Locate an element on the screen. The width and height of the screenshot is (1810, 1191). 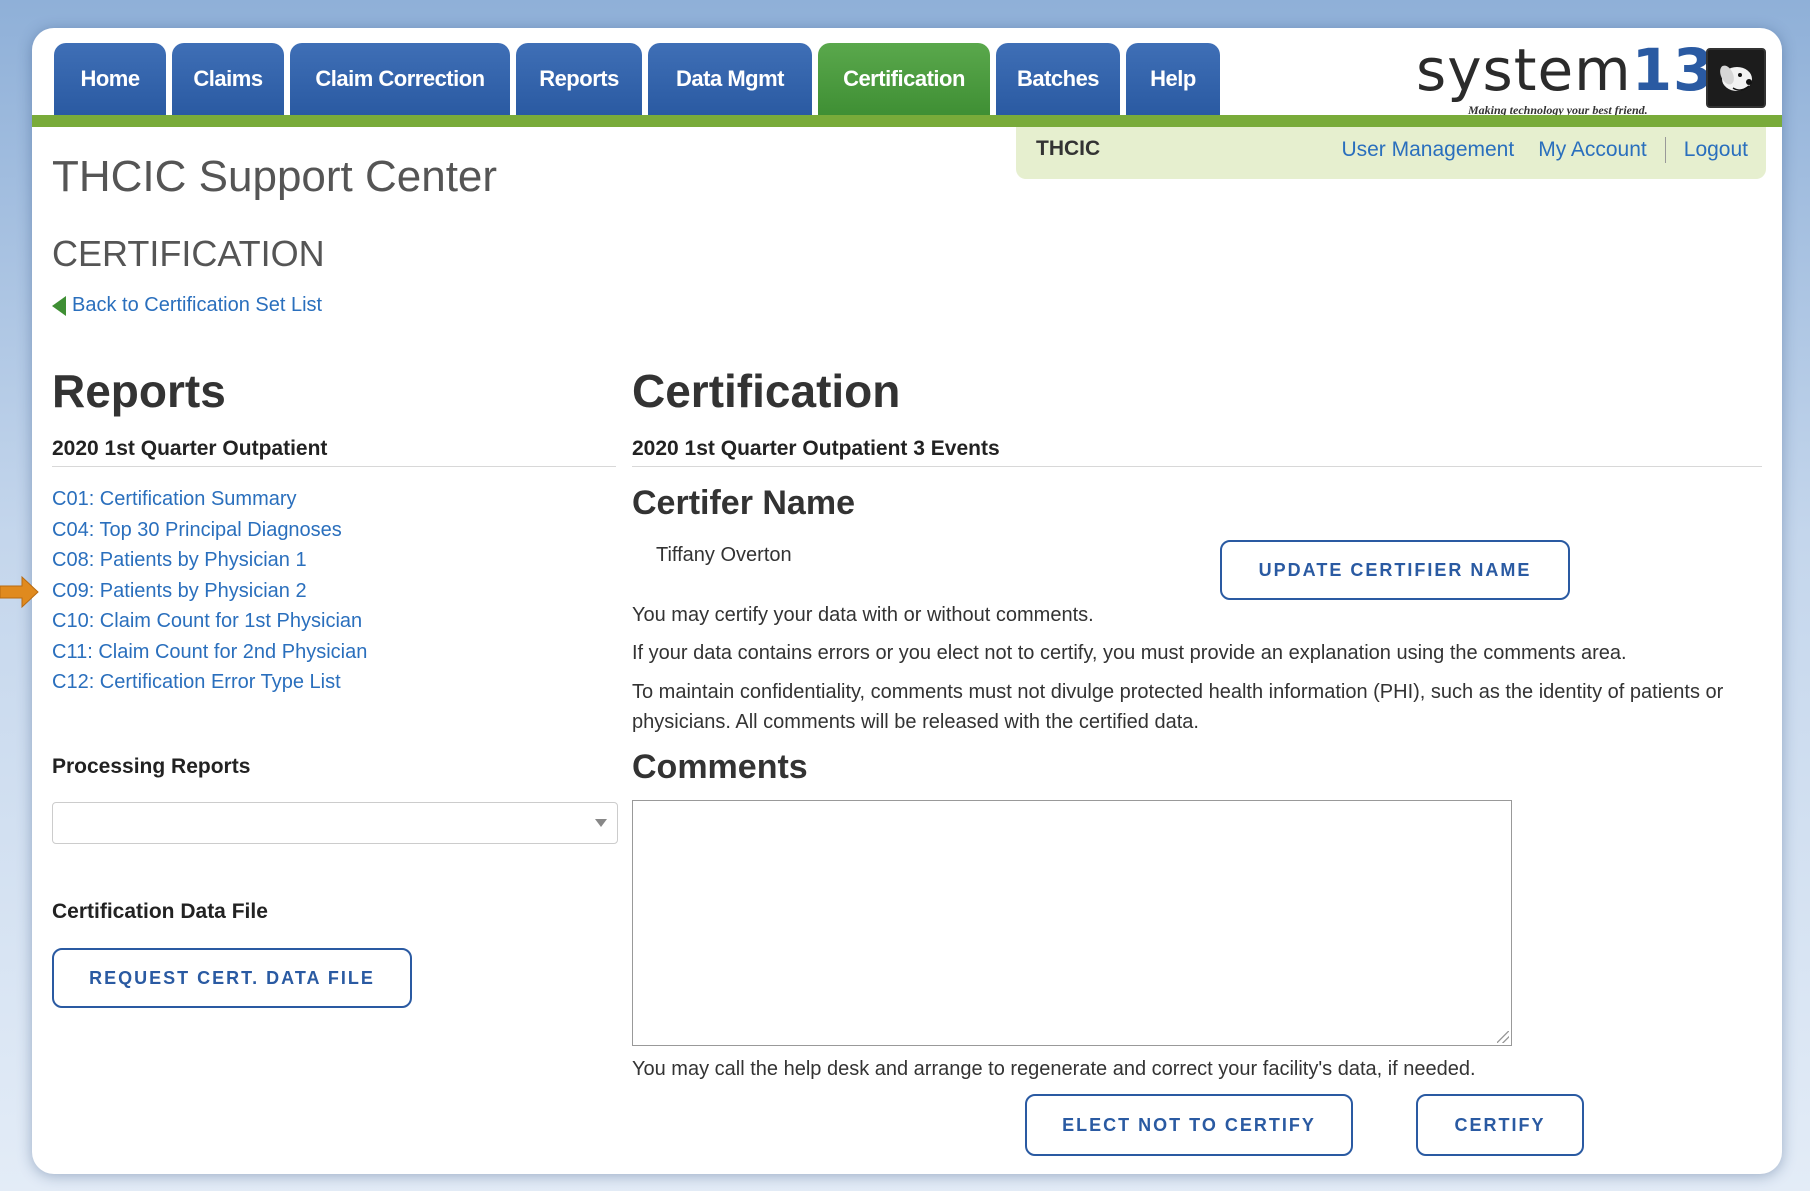
logo-brand-number: 13 is located at coordinates (1673, 70).